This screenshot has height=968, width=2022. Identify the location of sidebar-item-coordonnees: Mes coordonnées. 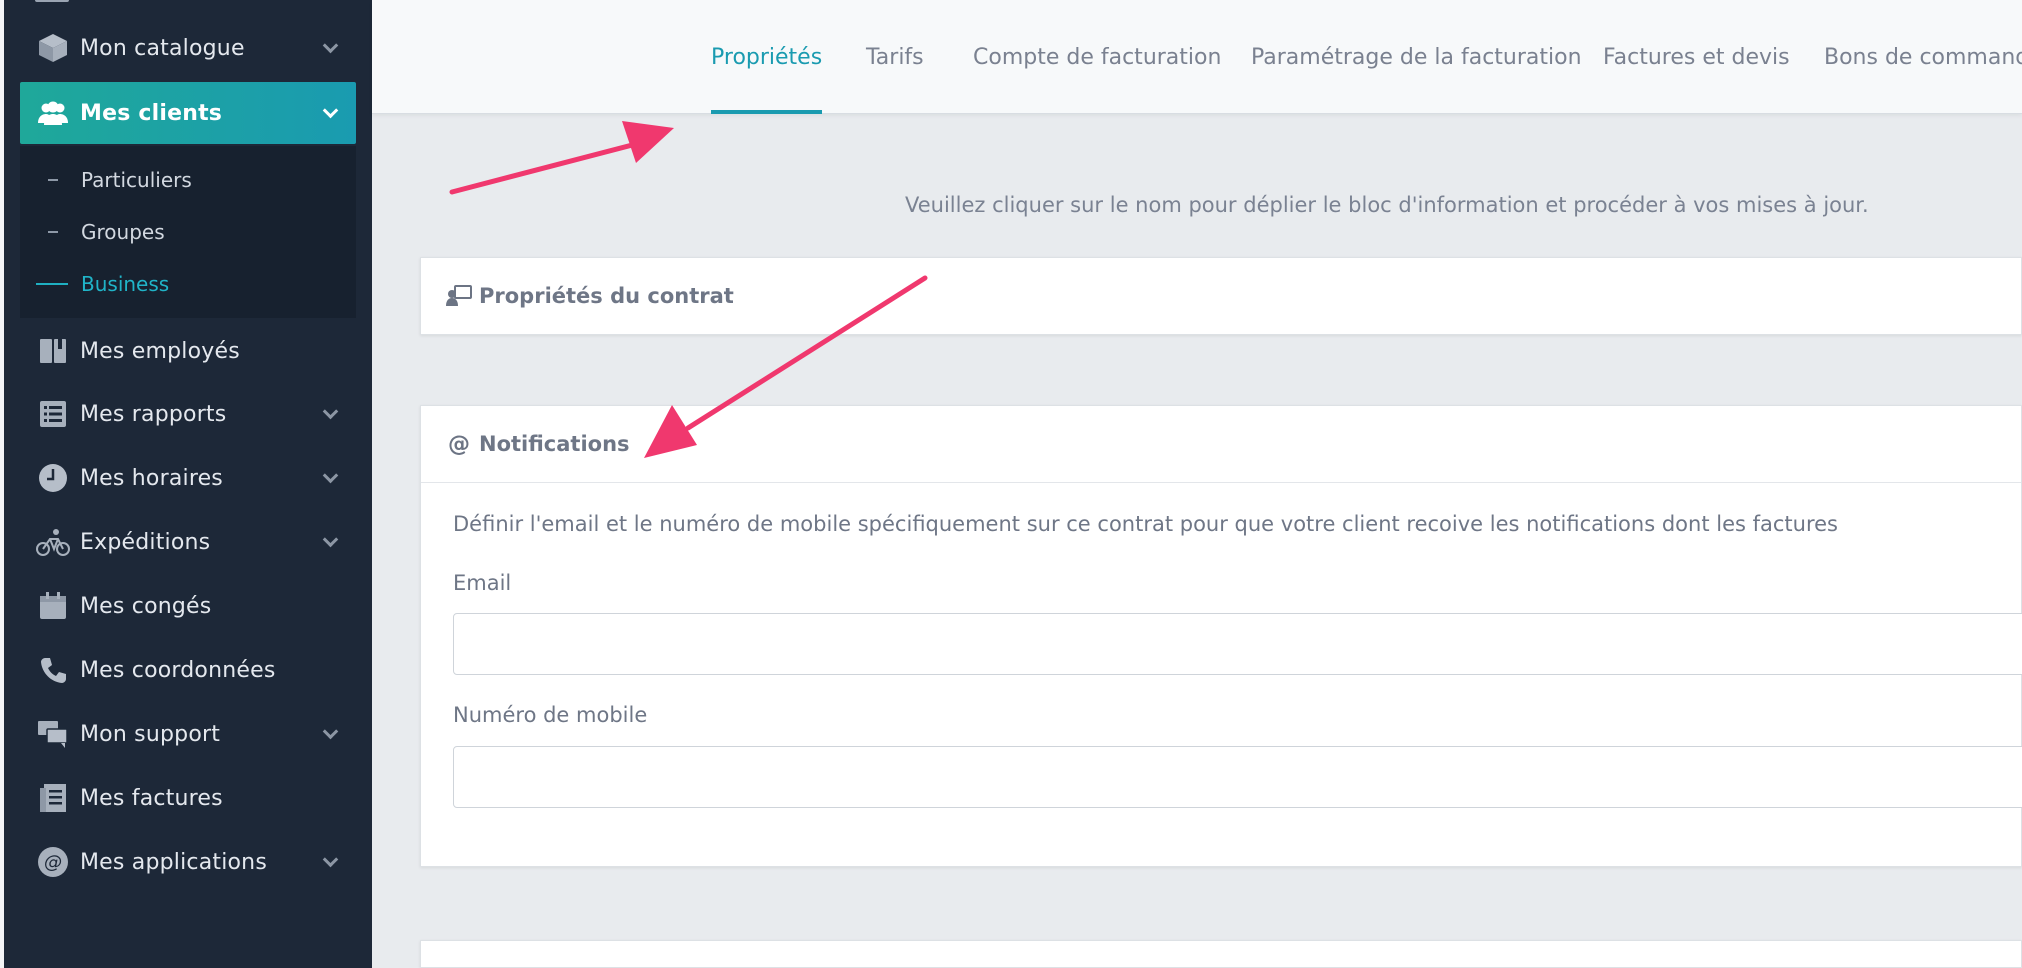
(188, 670).